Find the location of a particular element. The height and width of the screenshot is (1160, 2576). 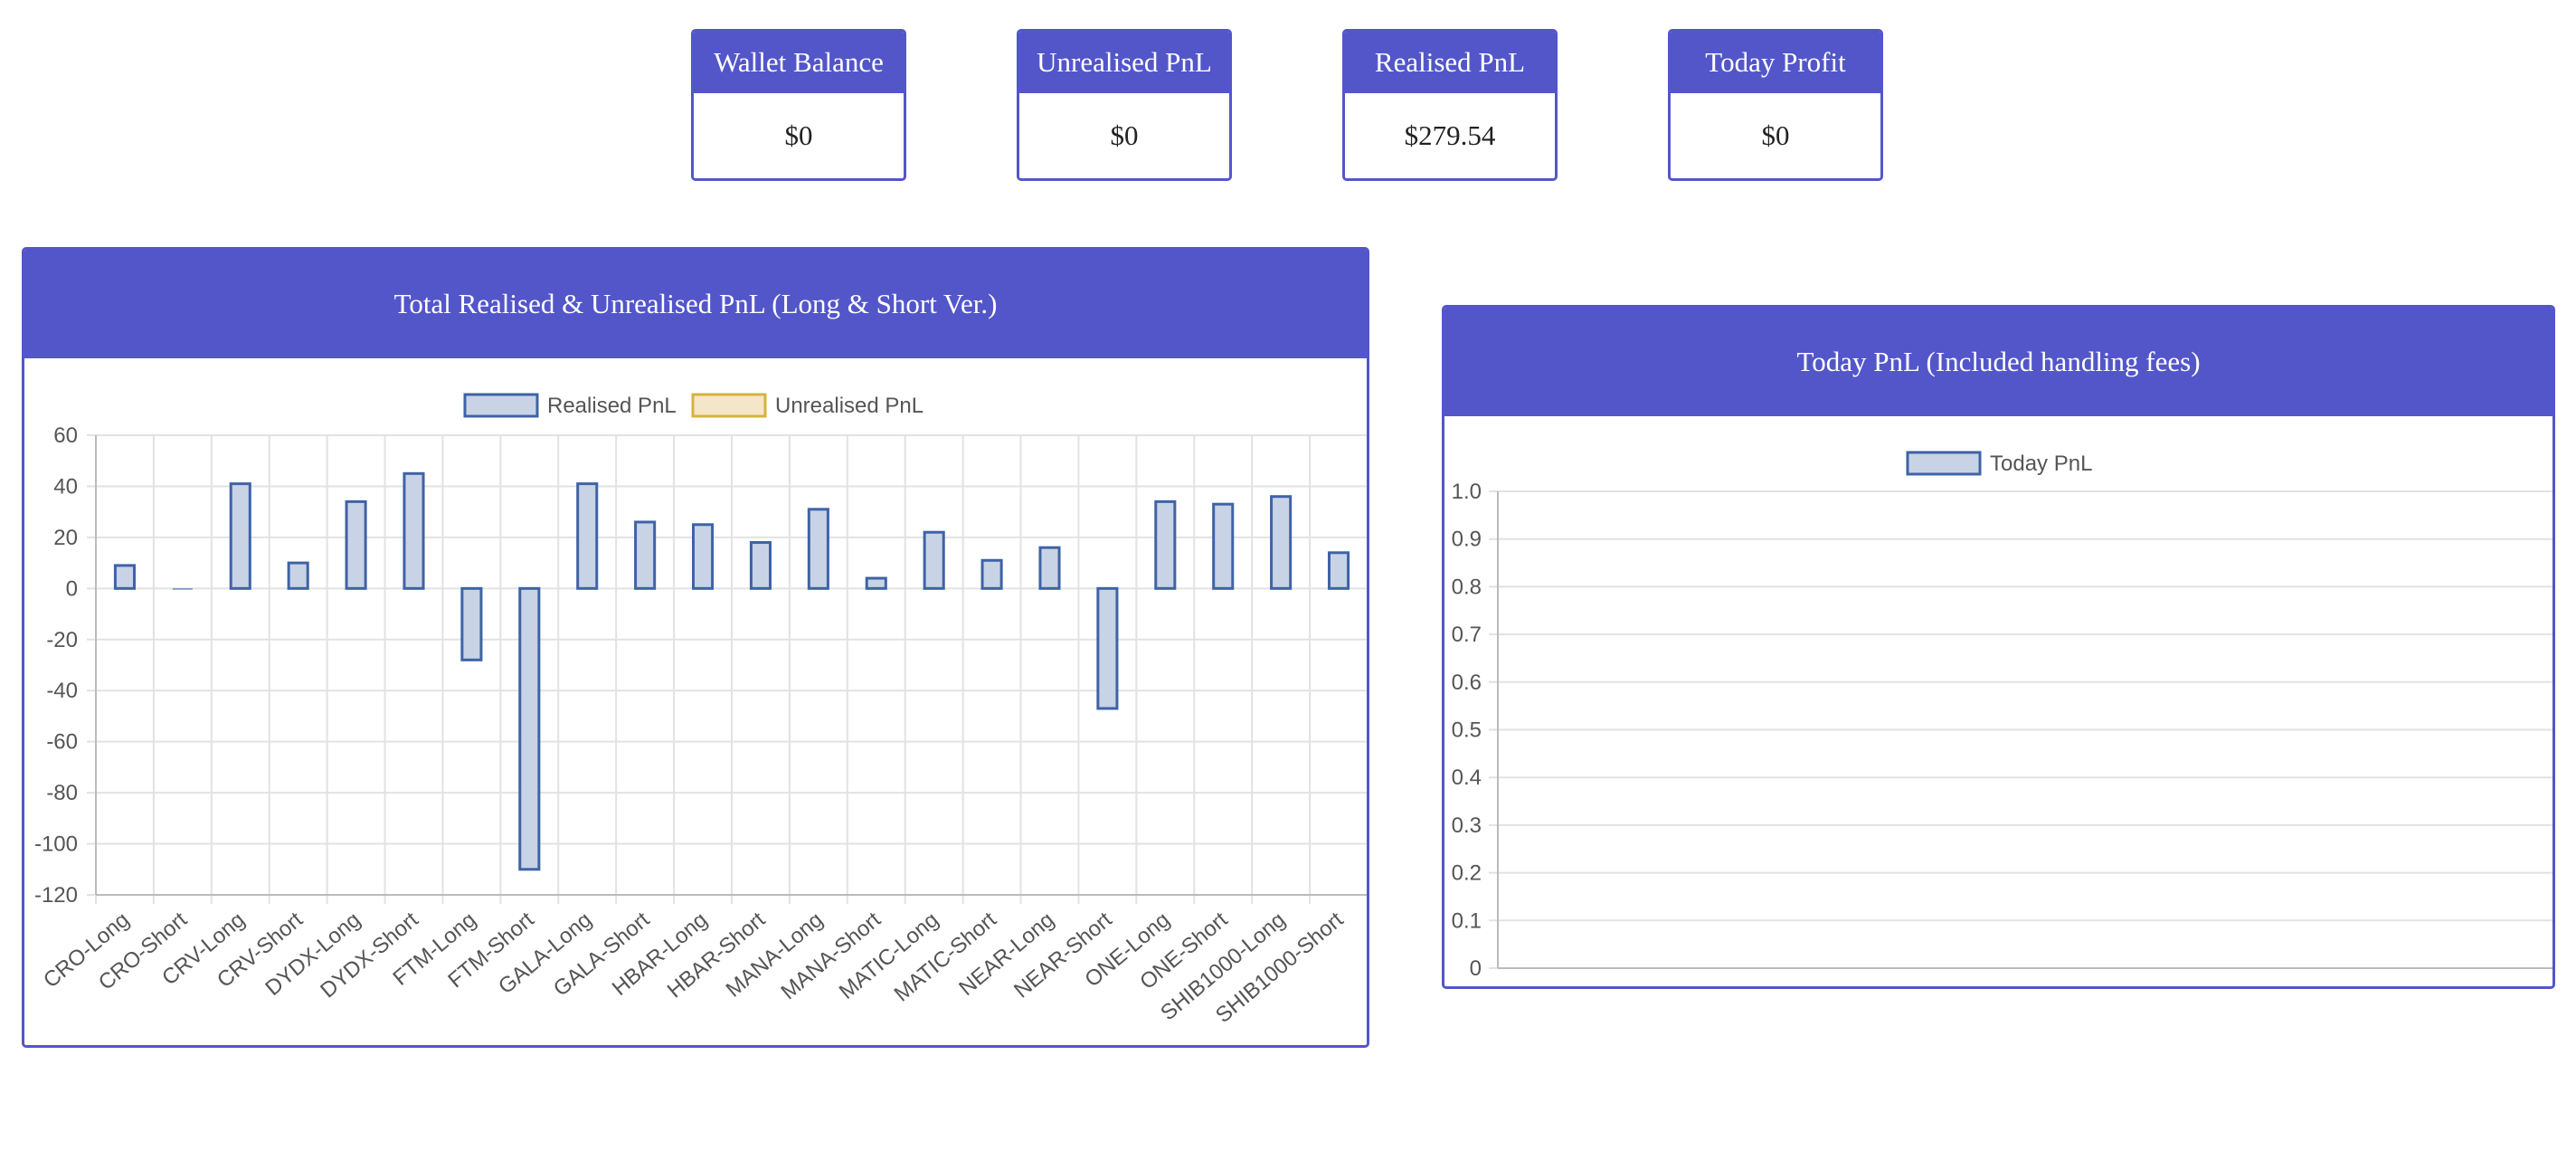

legend-label: Today PnL is located at coordinates (2041, 464).